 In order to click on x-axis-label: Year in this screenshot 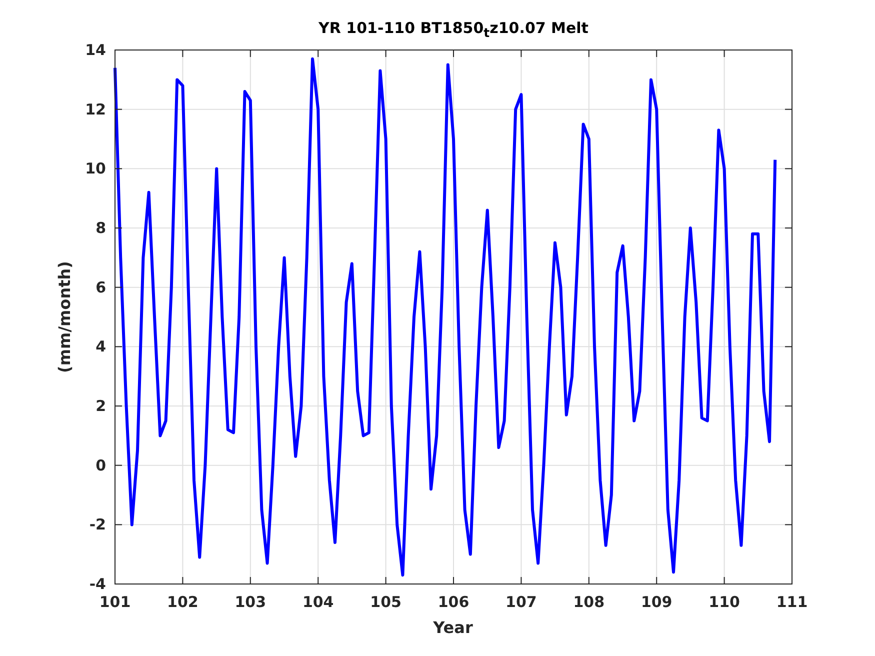, I will do `click(453, 627)`.